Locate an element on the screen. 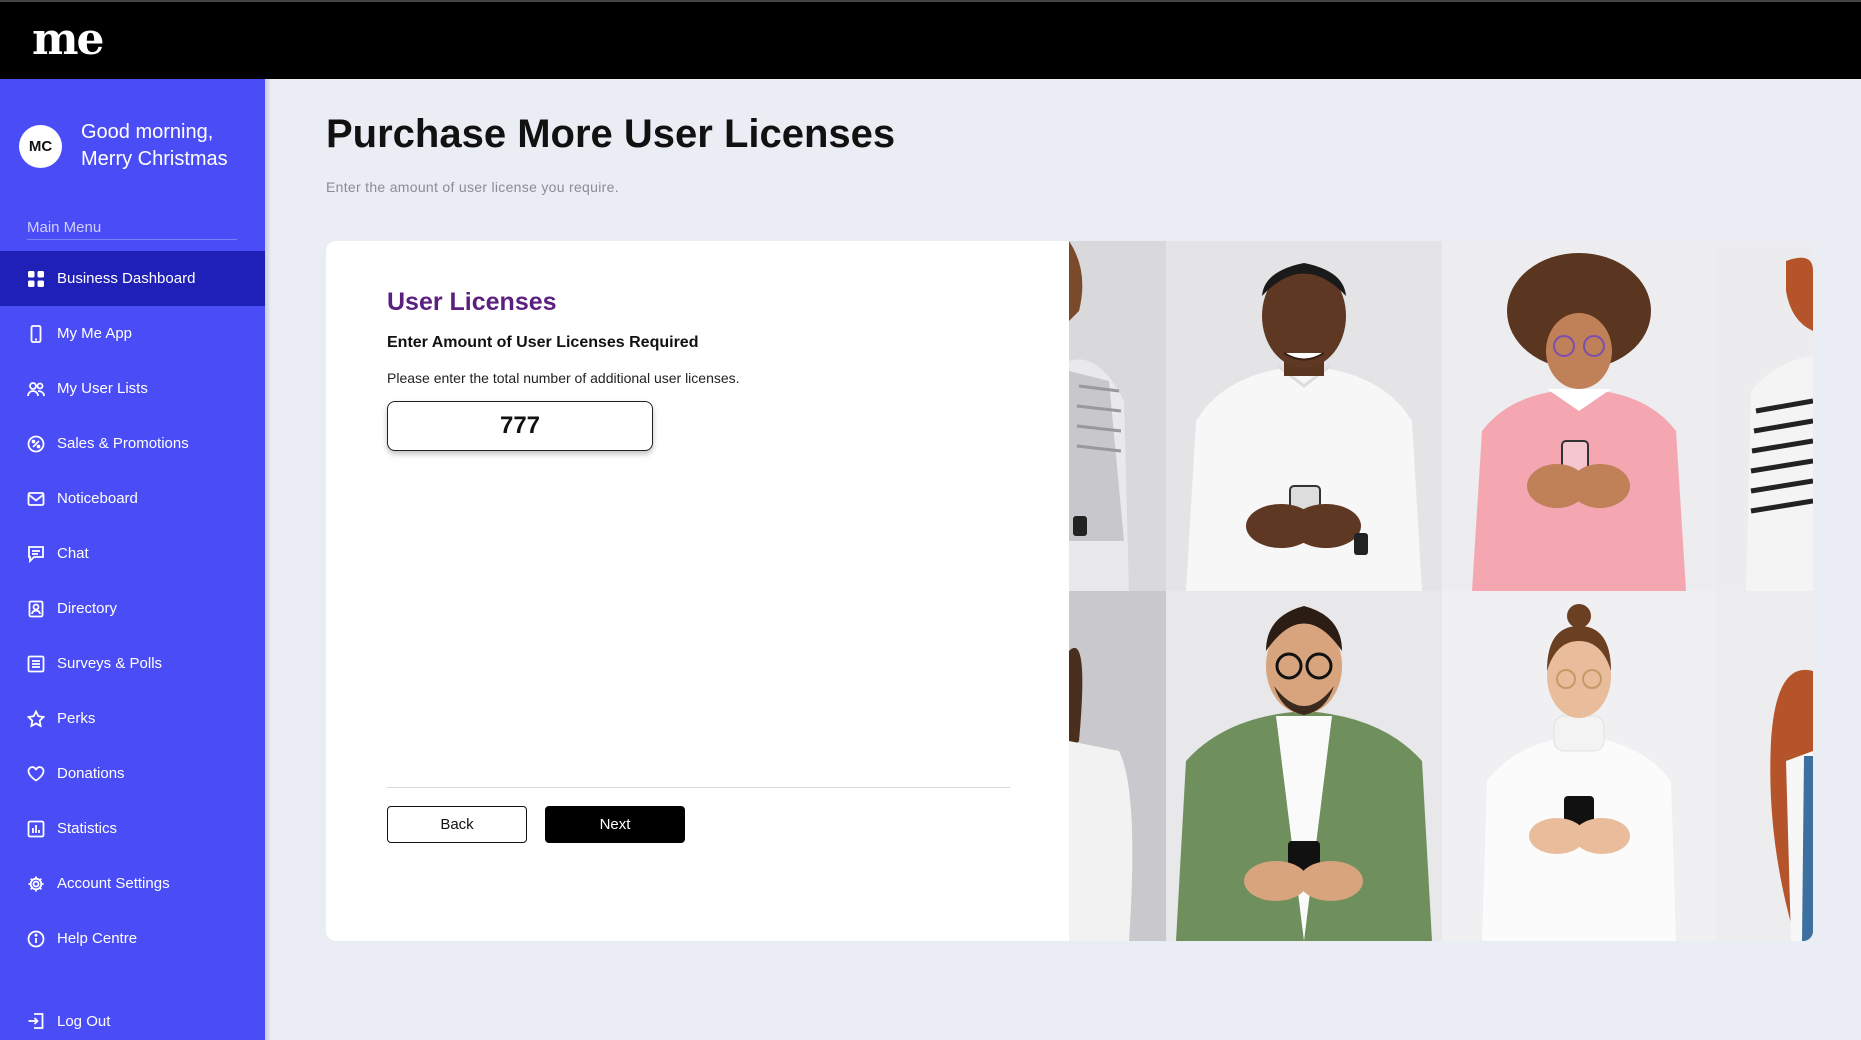  back-button: Back is located at coordinates (457, 824).